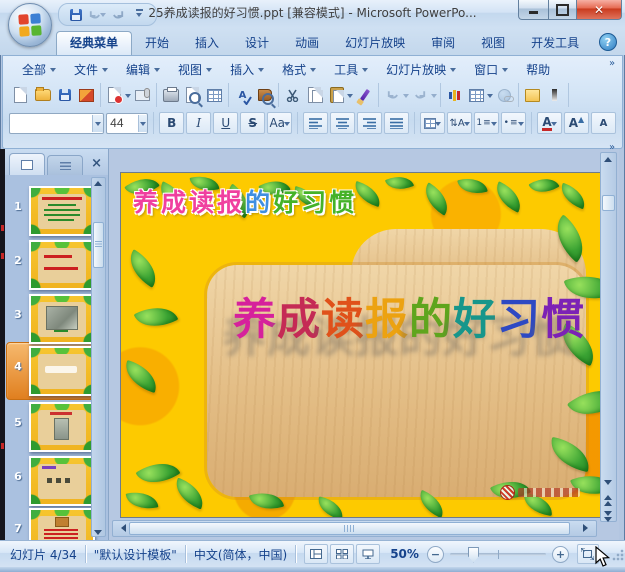  I want to click on previous-slide-button, so click(608, 500).